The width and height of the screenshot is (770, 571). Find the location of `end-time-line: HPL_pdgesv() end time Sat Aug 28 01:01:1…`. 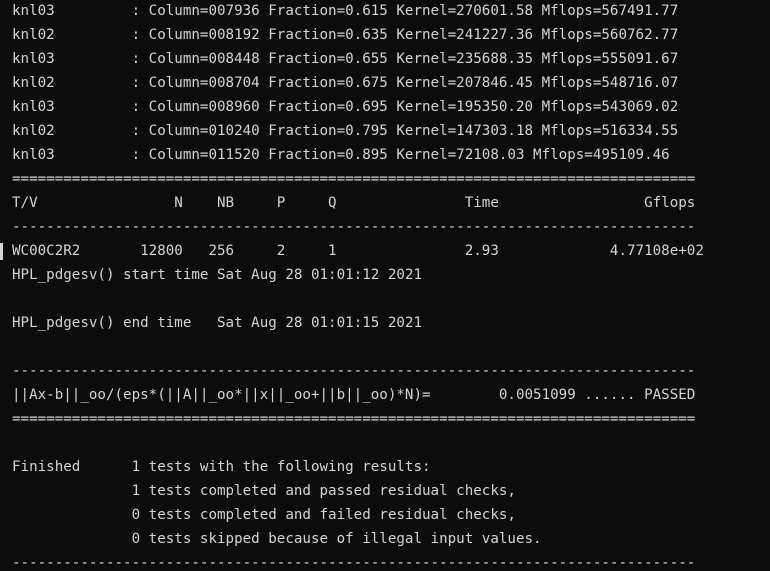

end-time-line: HPL_pdgesv() end time Sat Aug 28 01:01:1… is located at coordinates (217, 323).